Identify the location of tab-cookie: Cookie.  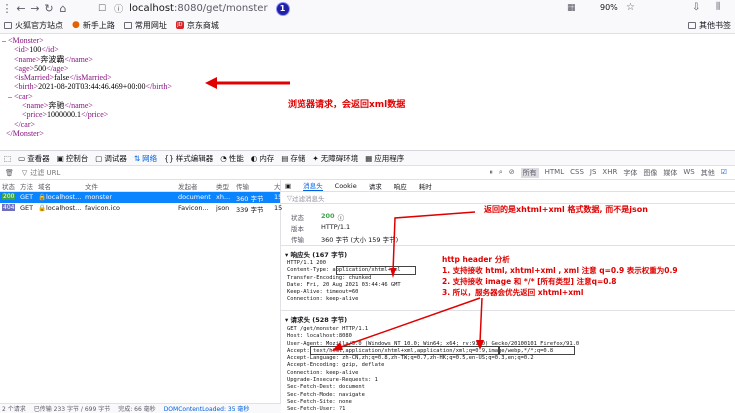
(346, 186).